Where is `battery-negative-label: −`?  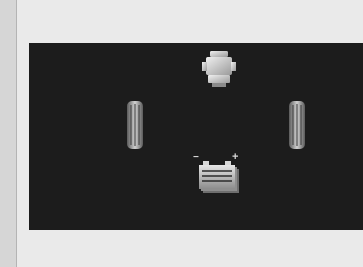
battery-negative-label: − is located at coordinates (196, 157).